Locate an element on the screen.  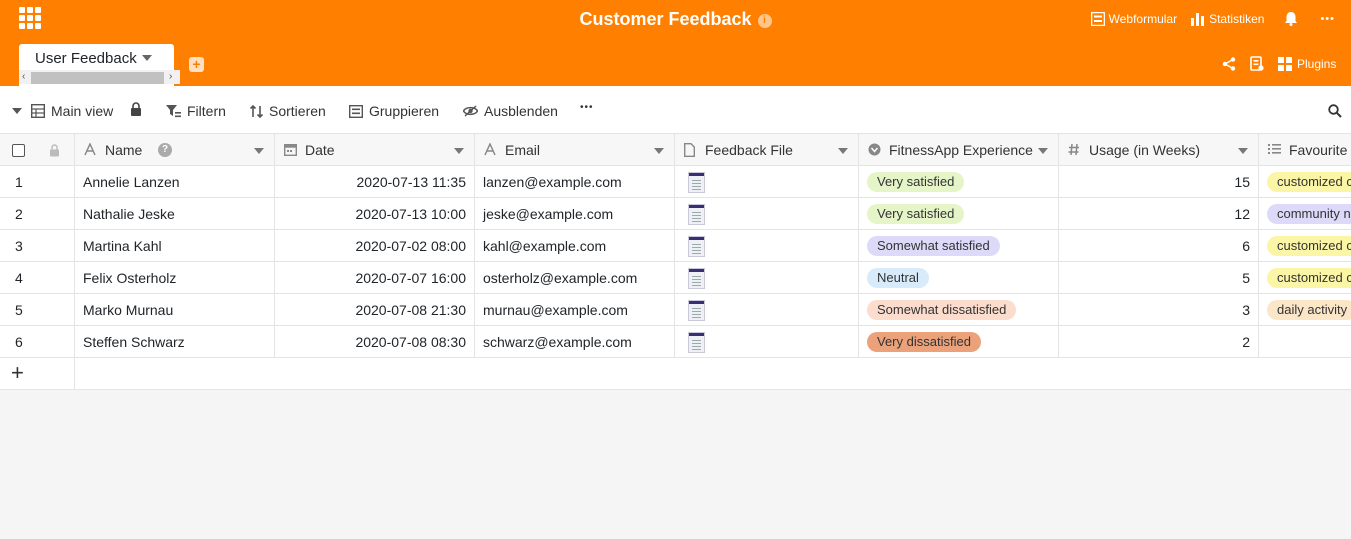
usage-cell: 5 is located at coordinates (1159, 277).